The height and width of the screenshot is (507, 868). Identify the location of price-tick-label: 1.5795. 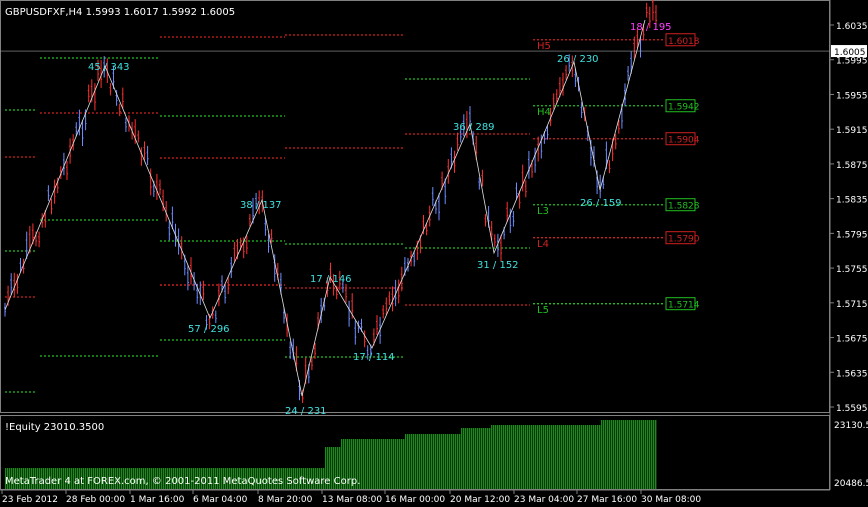
(852, 235).